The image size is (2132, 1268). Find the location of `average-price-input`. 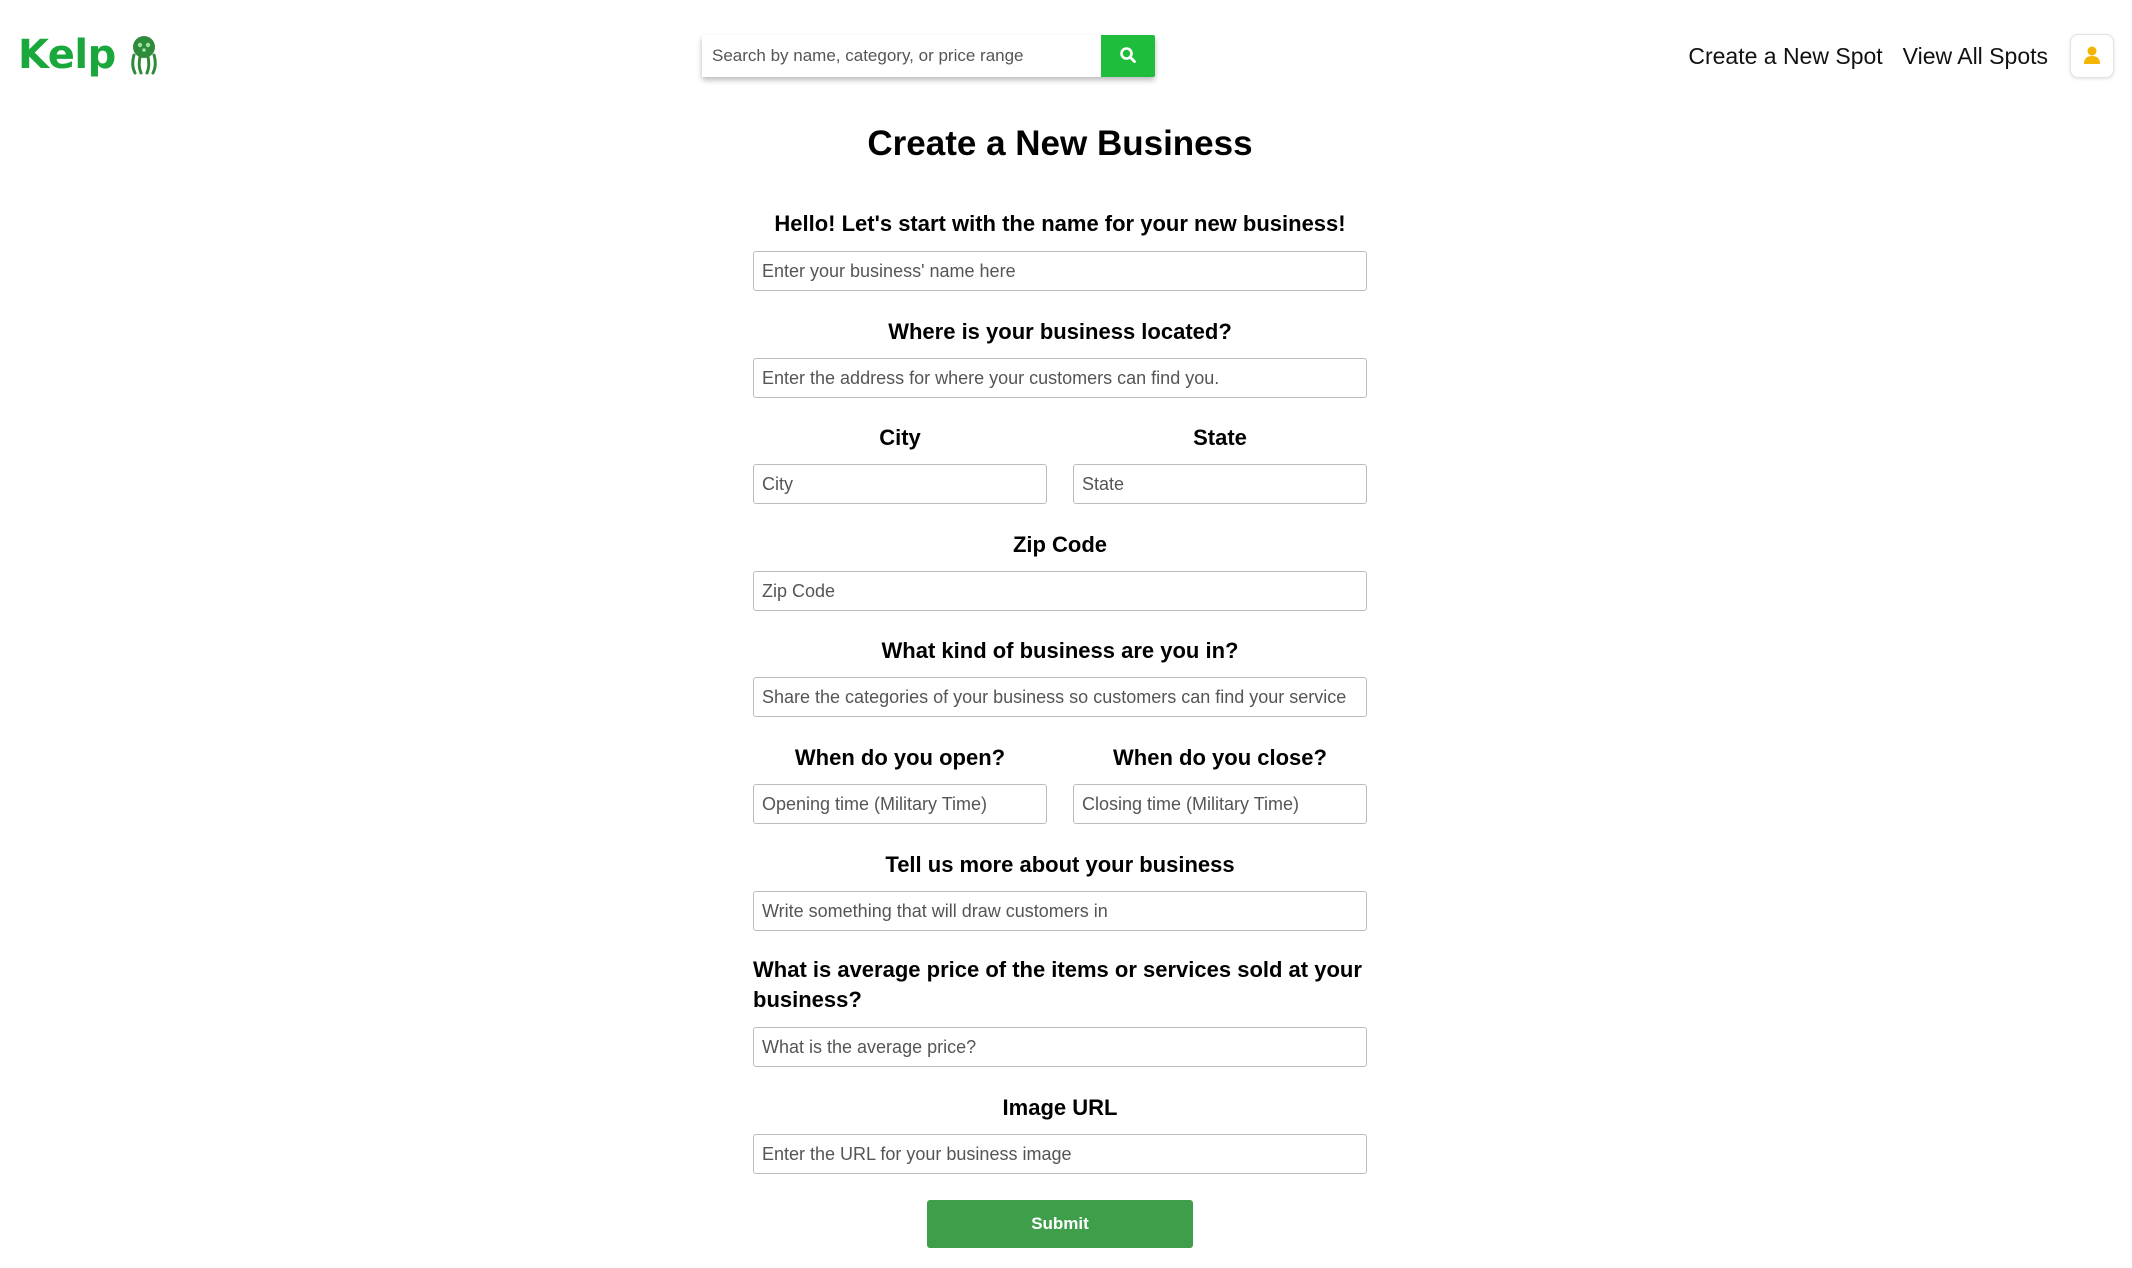

average-price-input is located at coordinates (1060, 1047).